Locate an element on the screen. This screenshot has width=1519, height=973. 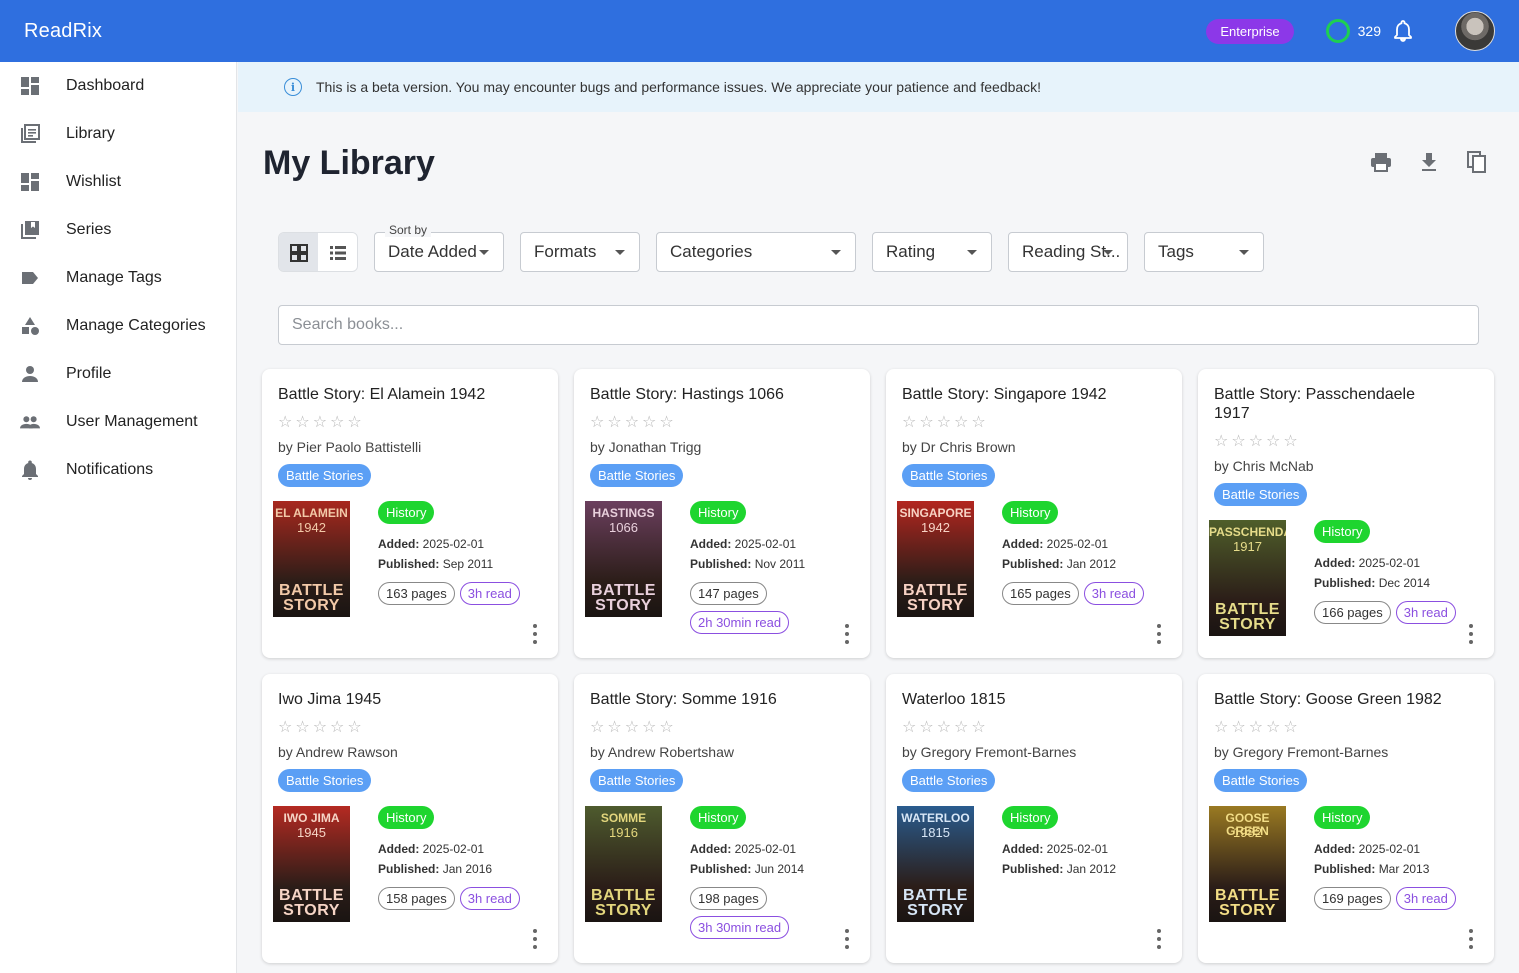
added-date: 2025-02-01 is located at coordinates (453, 849).